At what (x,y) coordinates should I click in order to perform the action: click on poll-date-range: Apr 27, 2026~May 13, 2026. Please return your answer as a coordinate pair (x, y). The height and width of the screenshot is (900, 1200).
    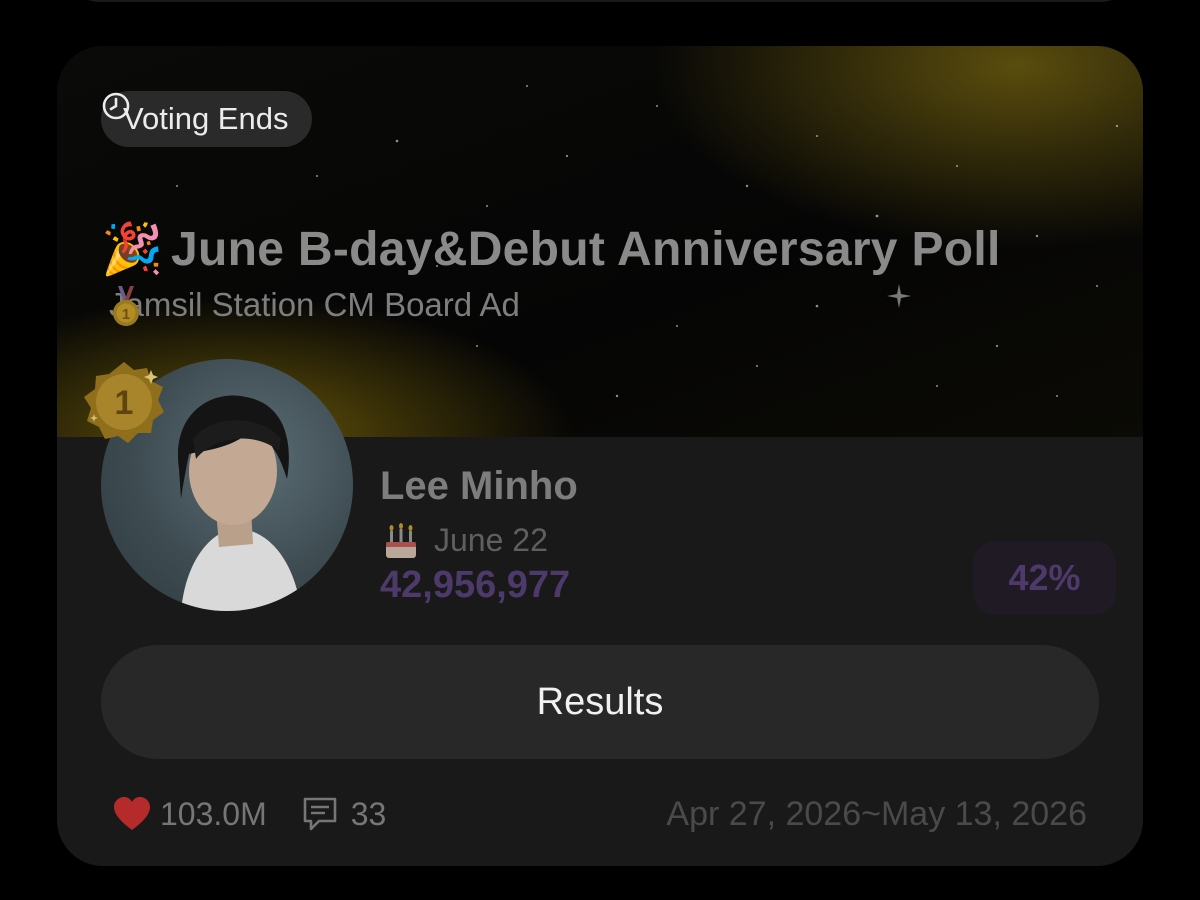
    Looking at the image, I should click on (876, 813).